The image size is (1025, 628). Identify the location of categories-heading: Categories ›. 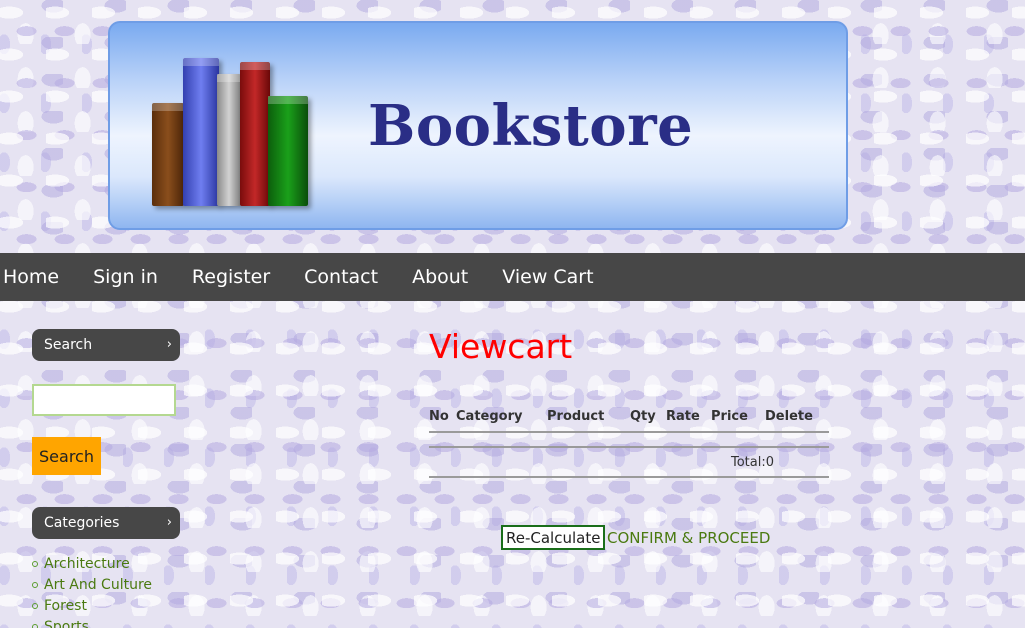
(106, 523).